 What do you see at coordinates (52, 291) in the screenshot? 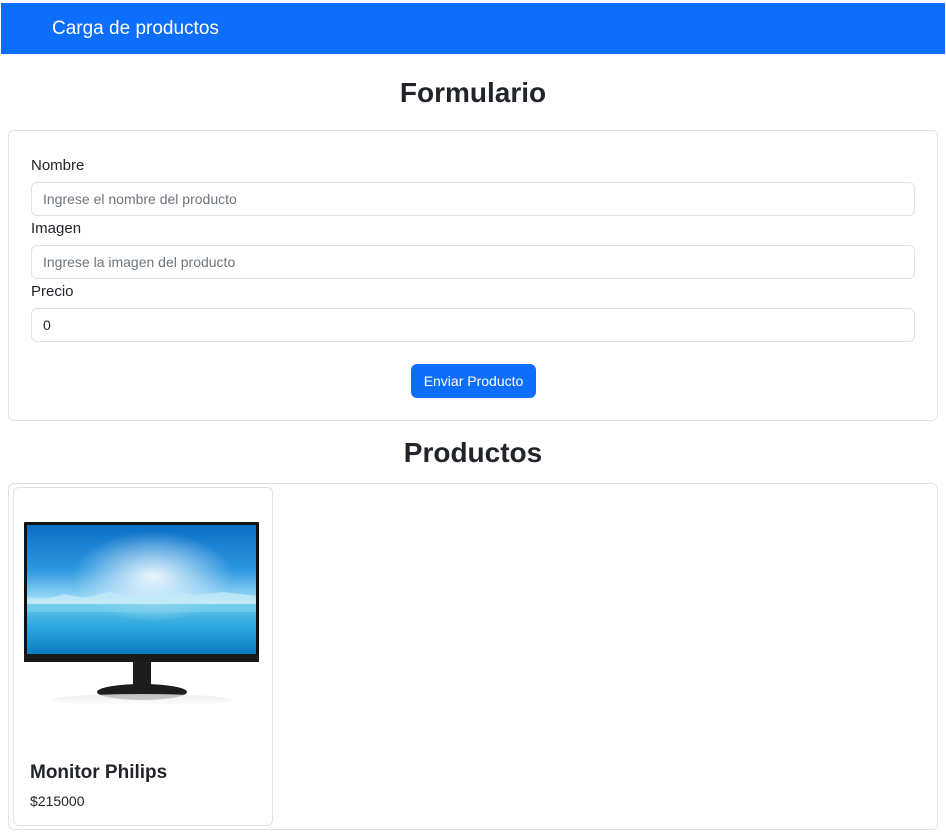
I see `precio-label: Precio` at bounding box center [52, 291].